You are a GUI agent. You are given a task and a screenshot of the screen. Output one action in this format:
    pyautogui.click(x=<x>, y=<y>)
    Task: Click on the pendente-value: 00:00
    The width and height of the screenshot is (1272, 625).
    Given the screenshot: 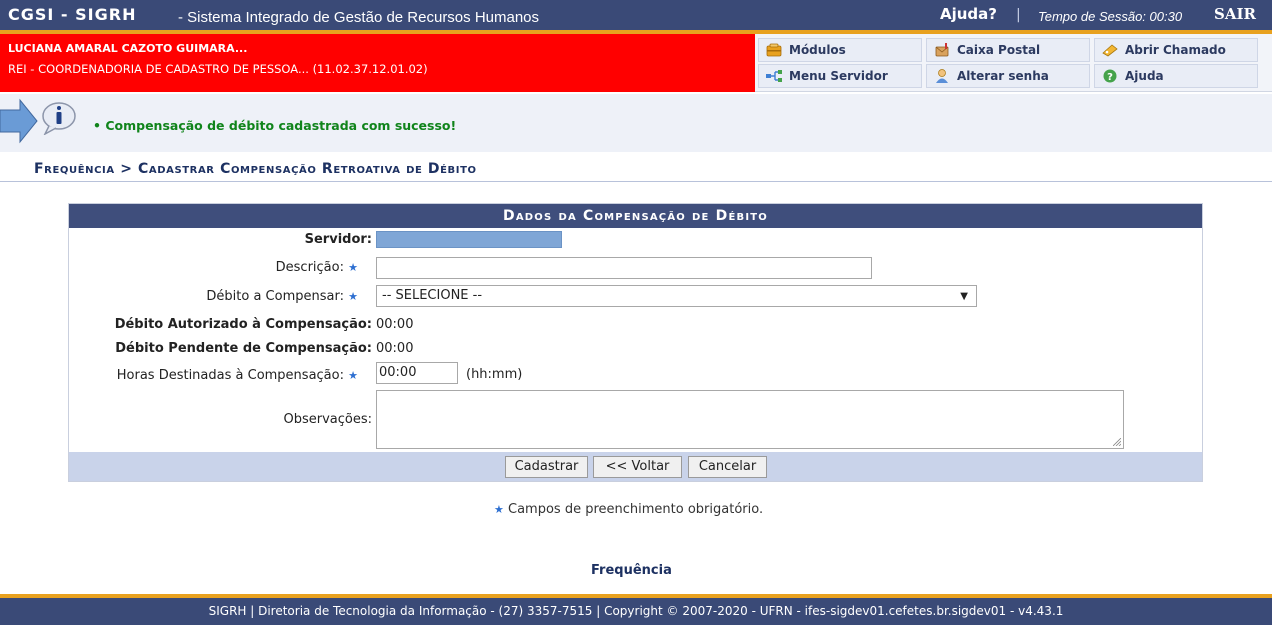 What is the action you would take?
    pyautogui.click(x=395, y=348)
    